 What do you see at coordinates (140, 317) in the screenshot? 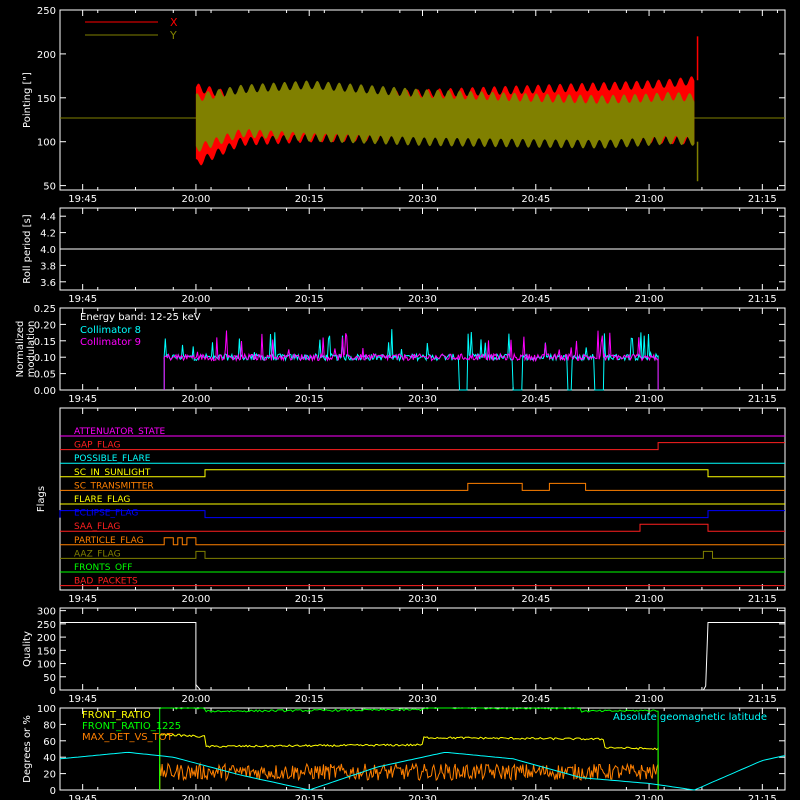
I see `energy-band-label: Energy band: 12-25 keV` at bounding box center [140, 317].